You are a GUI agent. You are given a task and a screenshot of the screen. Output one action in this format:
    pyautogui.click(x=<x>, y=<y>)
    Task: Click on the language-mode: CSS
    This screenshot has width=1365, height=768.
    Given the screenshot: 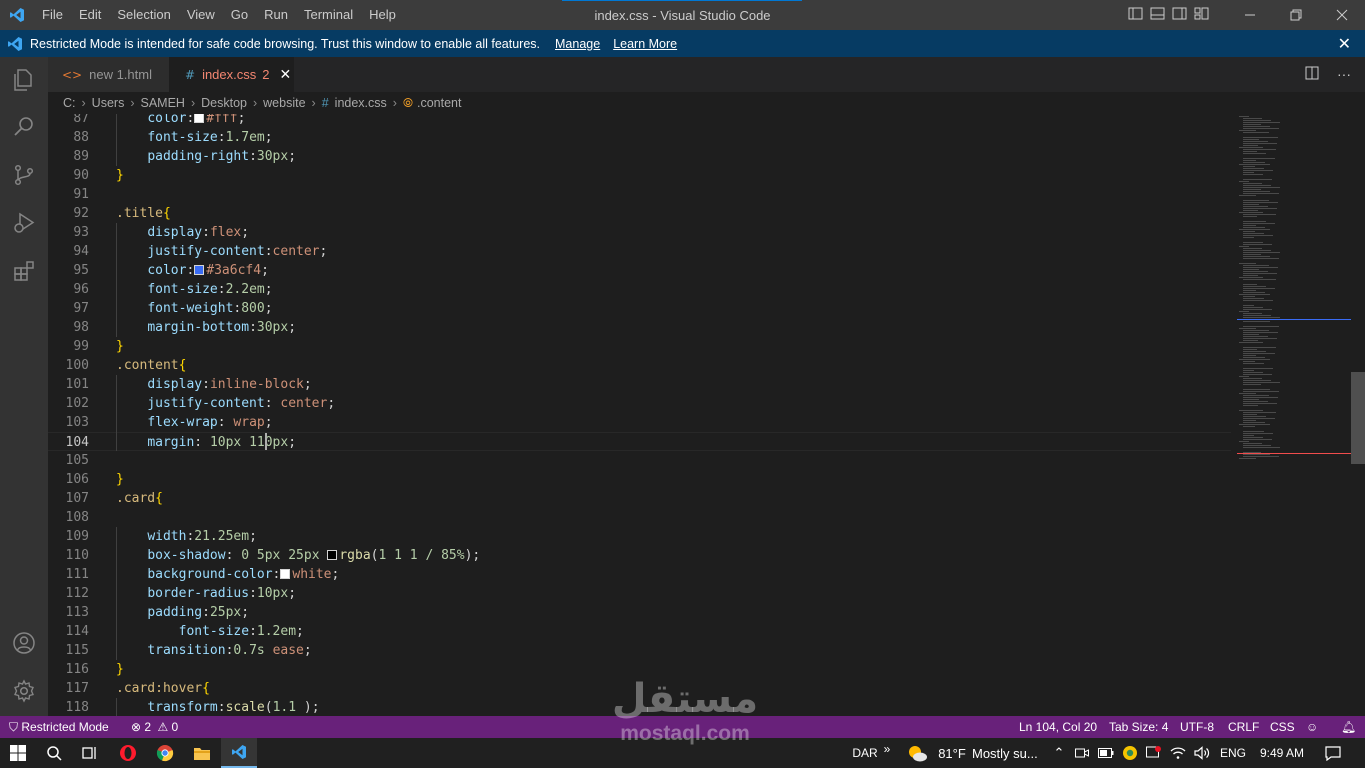 What is the action you would take?
    pyautogui.click(x=1282, y=727)
    